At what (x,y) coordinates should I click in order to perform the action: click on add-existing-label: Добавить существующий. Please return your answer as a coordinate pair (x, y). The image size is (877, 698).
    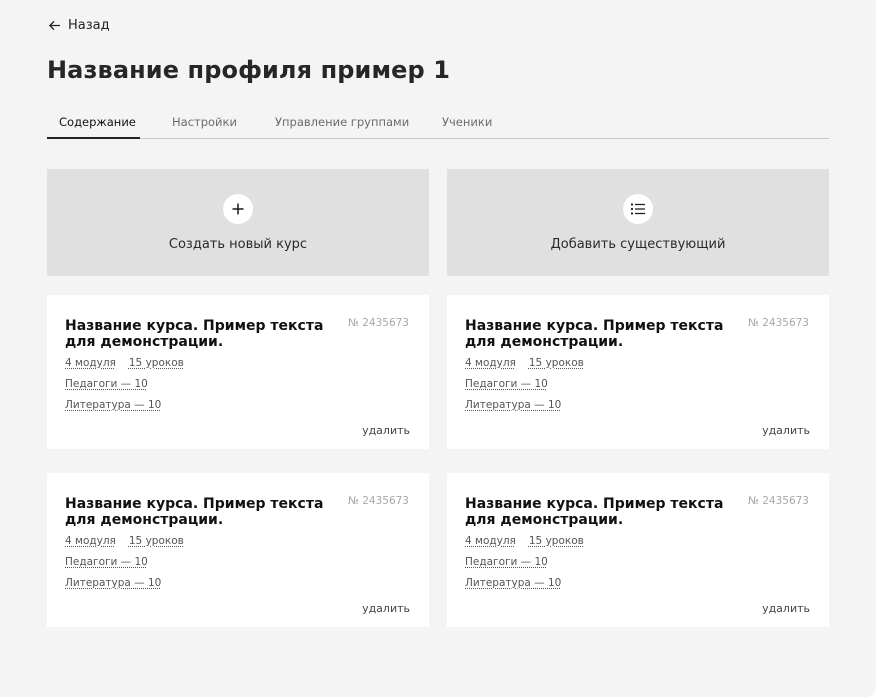
    Looking at the image, I should click on (638, 244).